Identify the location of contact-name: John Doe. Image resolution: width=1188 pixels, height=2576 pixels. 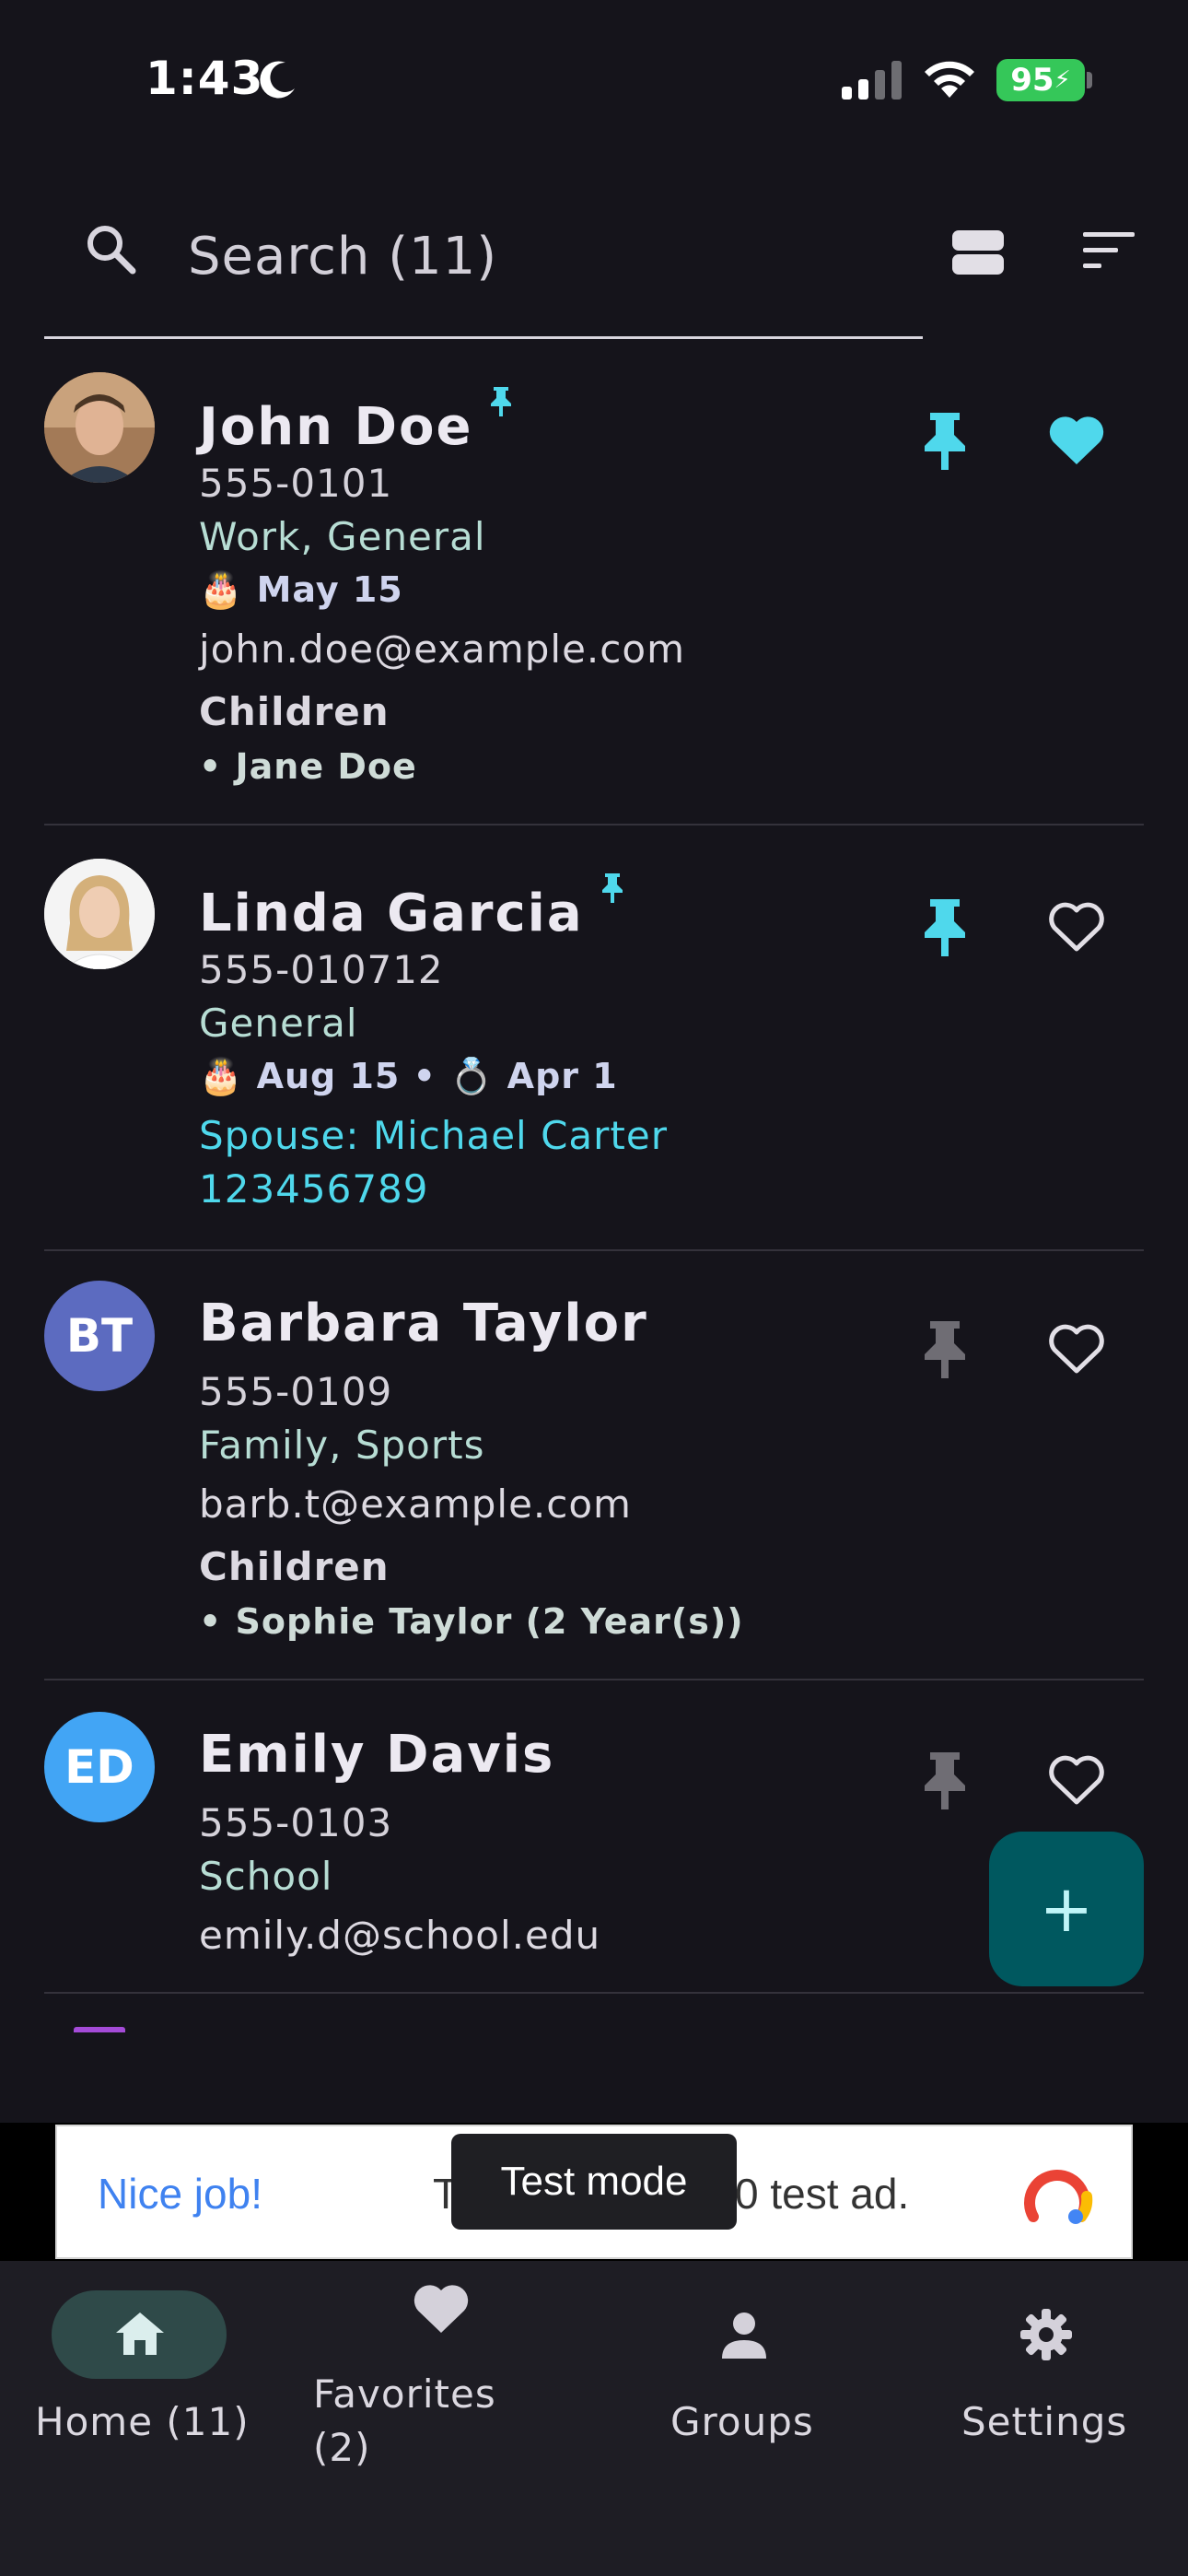
(356, 421).